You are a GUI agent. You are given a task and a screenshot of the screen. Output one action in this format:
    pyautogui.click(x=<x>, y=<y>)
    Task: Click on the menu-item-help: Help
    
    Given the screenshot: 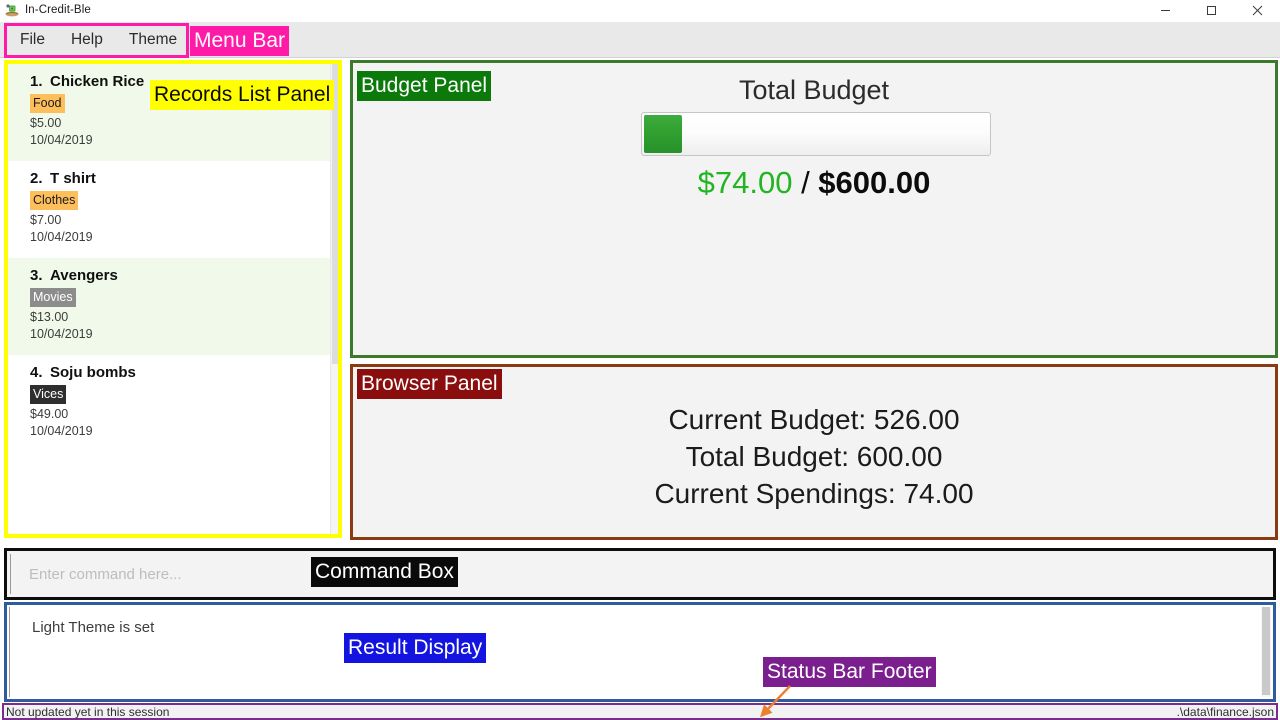 What is the action you would take?
    pyautogui.click(x=87, y=40)
    